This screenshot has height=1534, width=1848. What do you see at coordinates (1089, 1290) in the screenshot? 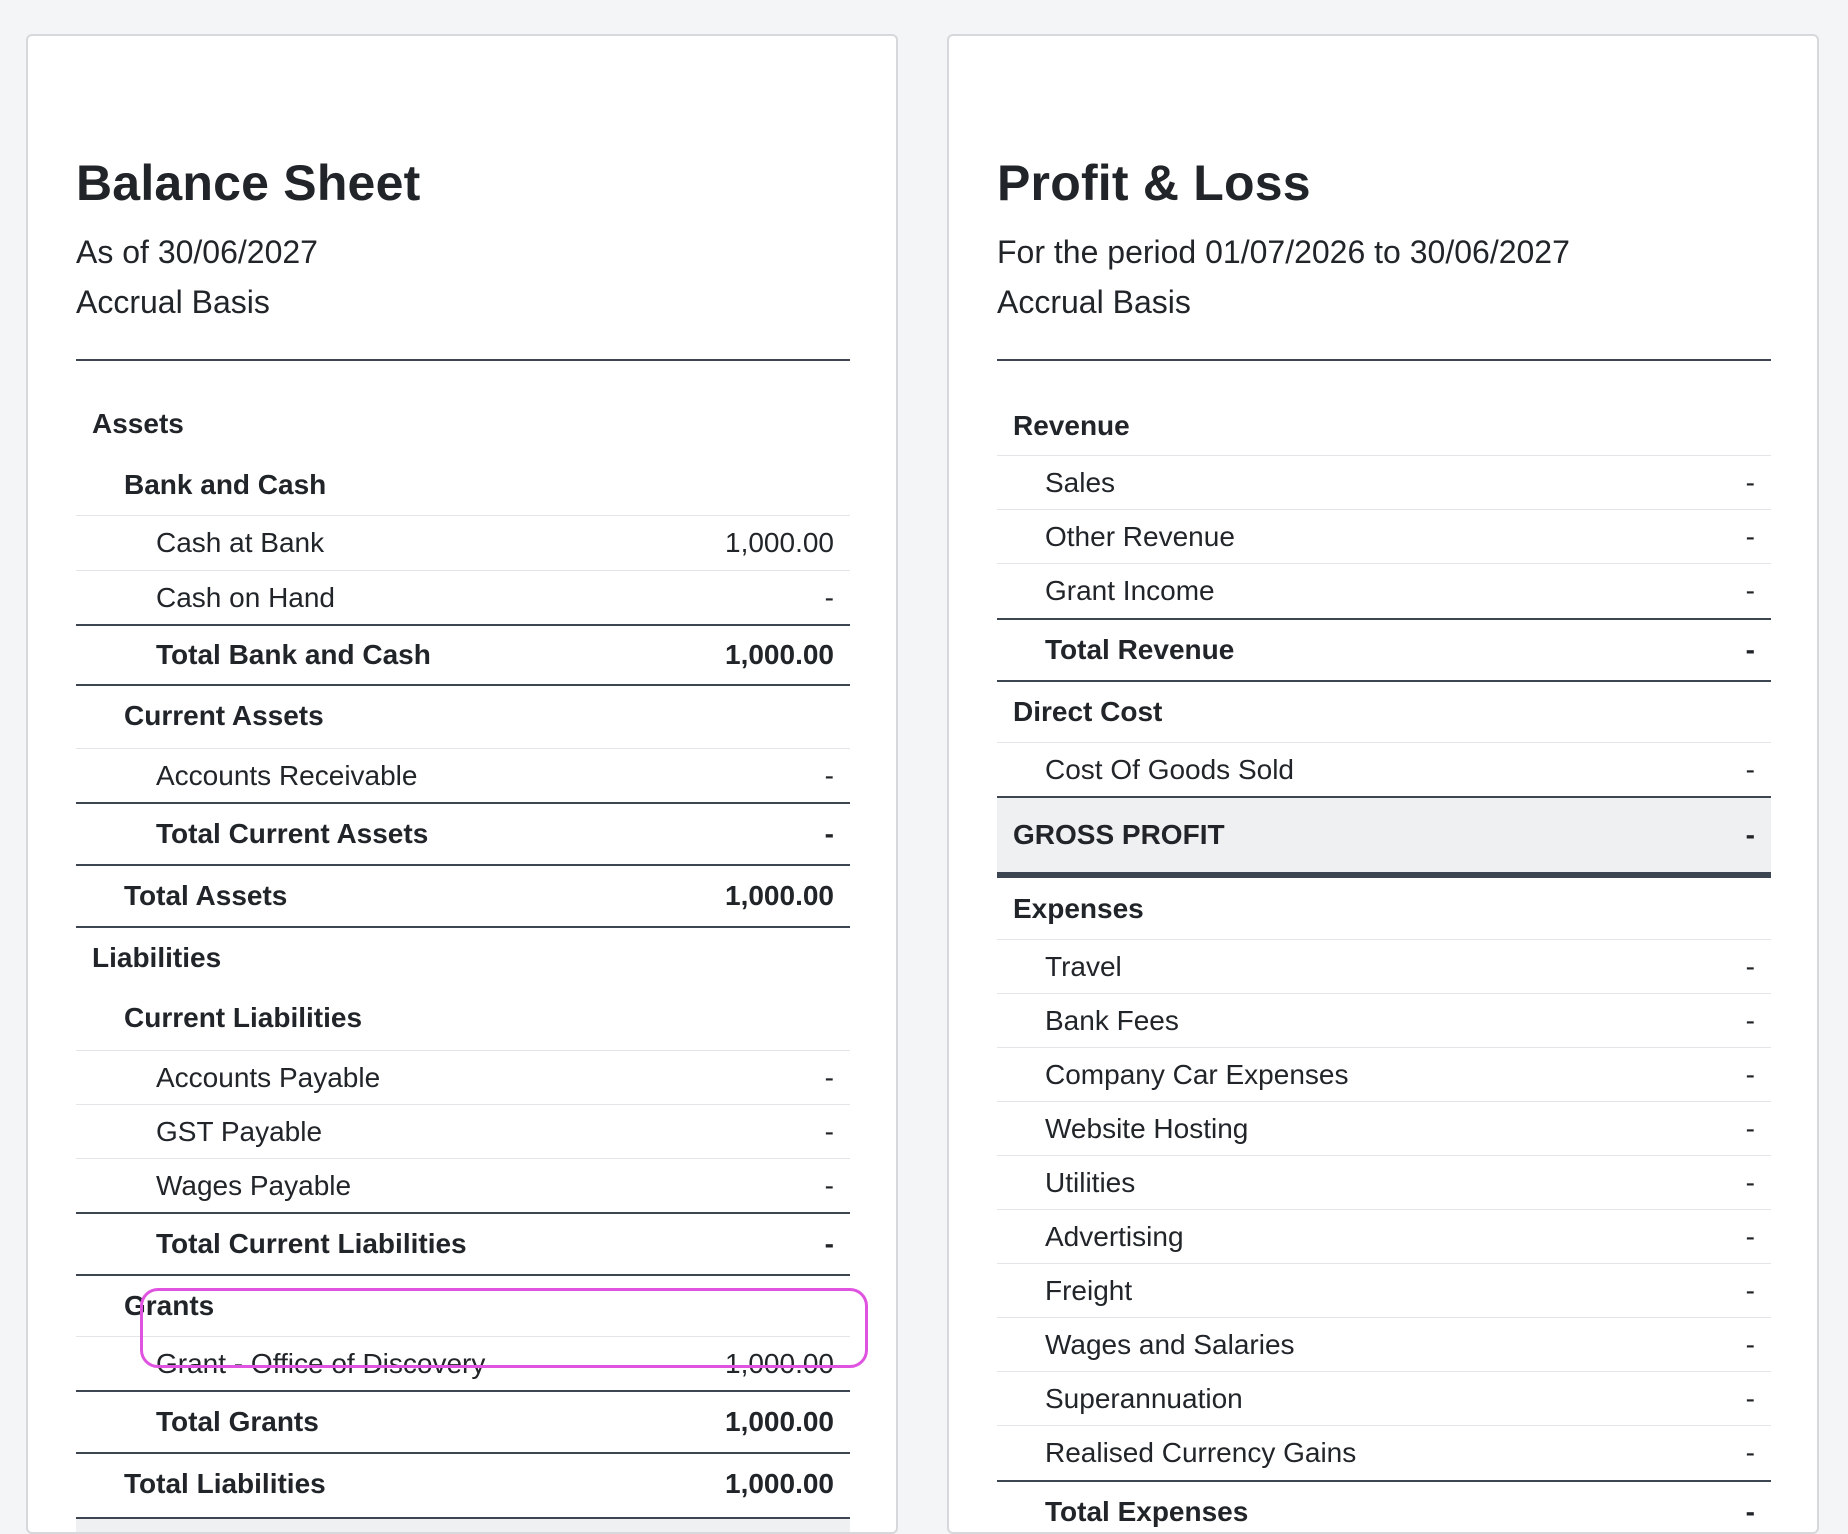
I see `row-label: Freight` at bounding box center [1089, 1290].